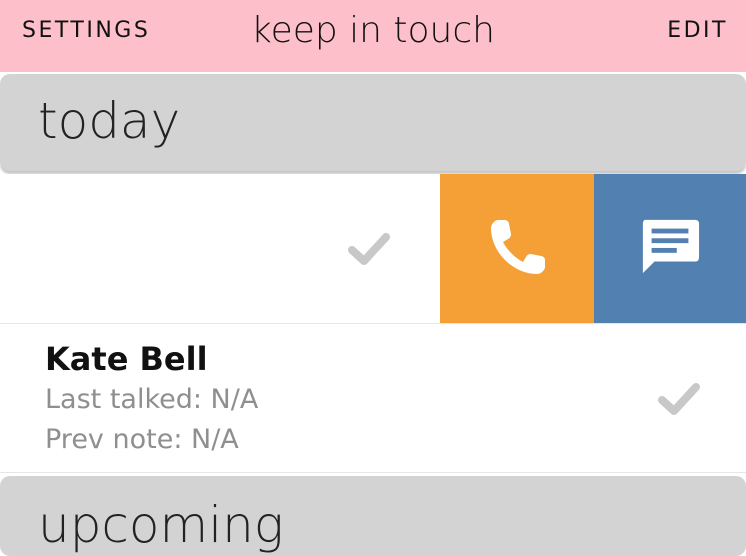 This screenshot has width=746, height=556. I want to click on message-button, so click(670, 248).